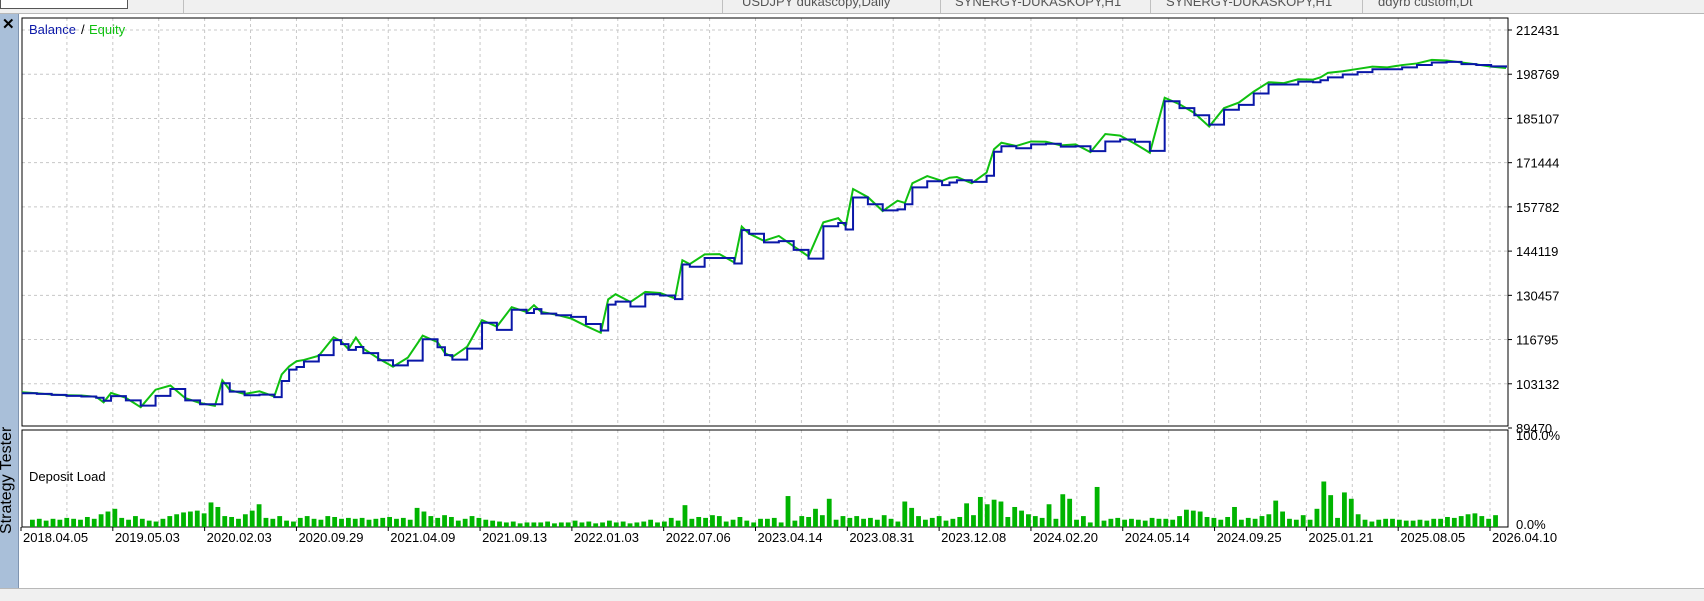 Image resolution: width=1704 pixels, height=601 pixels. What do you see at coordinates (765, 478) in the screenshot?
I see `deposit-chart-frame` at bounding box center [765, 478].